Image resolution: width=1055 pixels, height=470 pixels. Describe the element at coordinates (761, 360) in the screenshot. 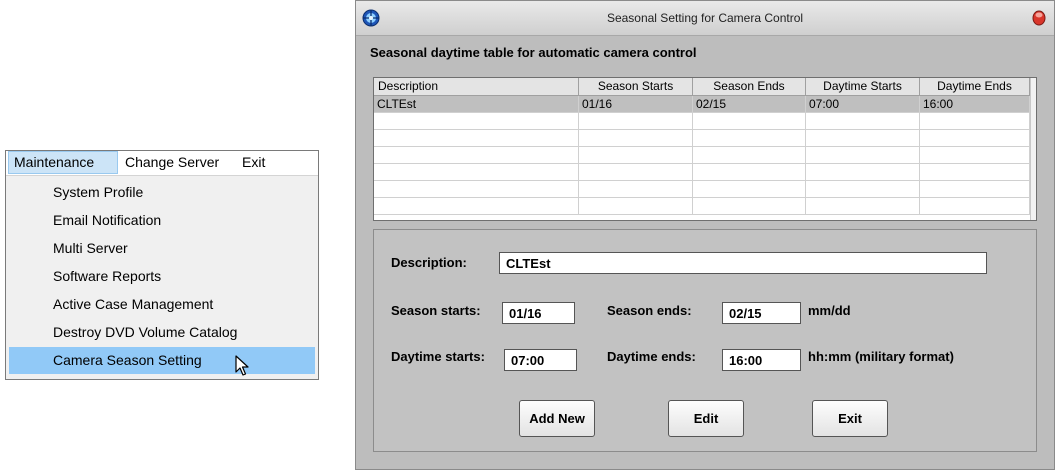

I see `daytime-ends-field` at that location.